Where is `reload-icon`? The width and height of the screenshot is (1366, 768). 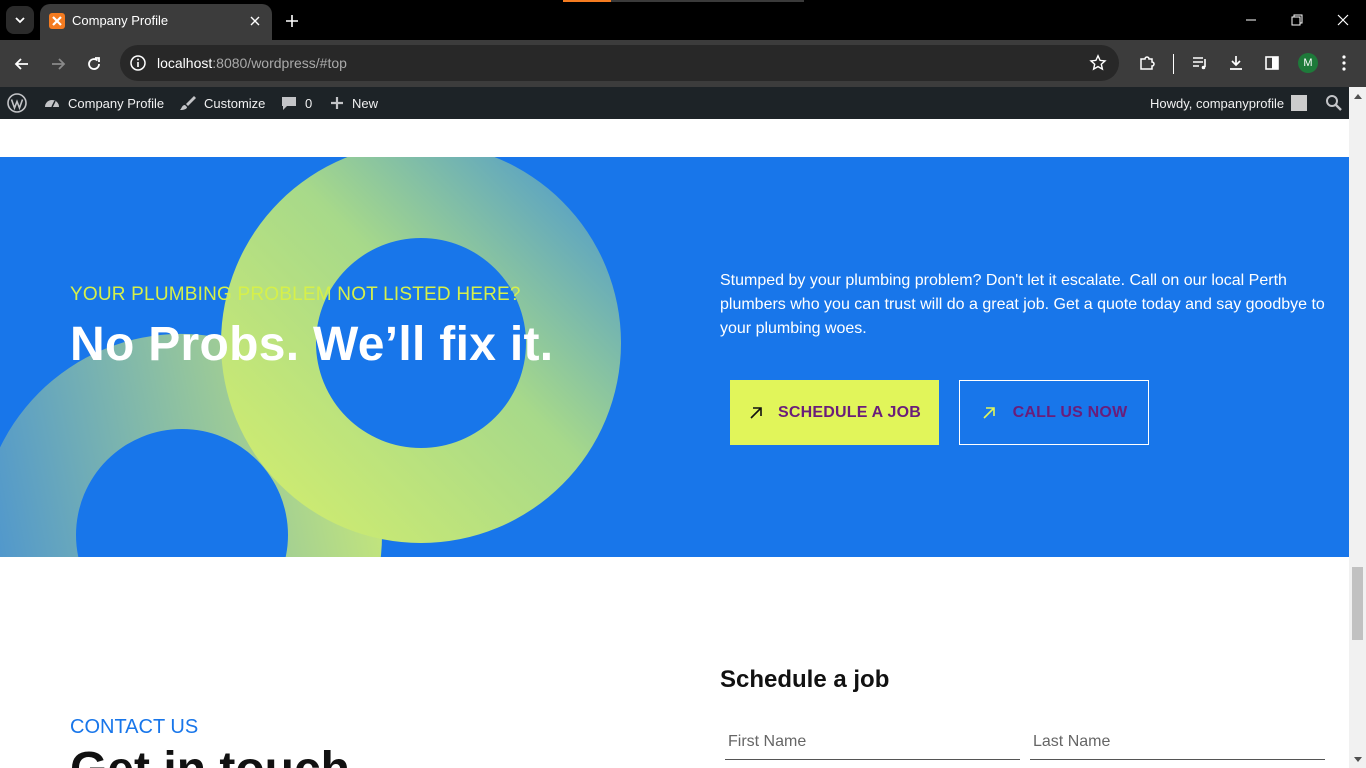
reload-icon is located at coordinates (94, 63).